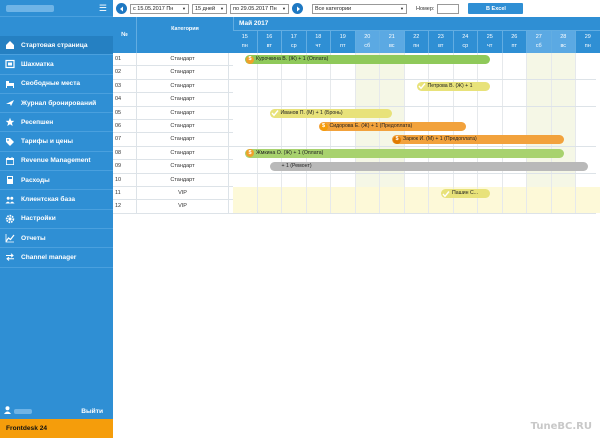 Image resolution: width=600 pixels, height=438 pixels. What do you see at coordinates (56, 84) in the screenshot?
I see `sidebar-item-bed: Свободные места` at bounding box center [56, 84].